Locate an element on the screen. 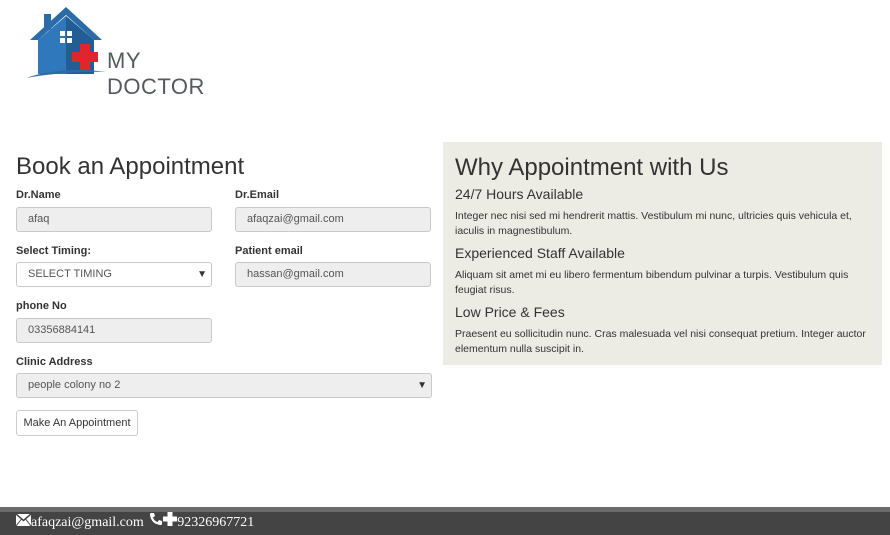 Image resolution: width=890 pixels, height=535 pixels. clinic-address-select: people colony no 2 ▼ is located at coordinates (224, 385).